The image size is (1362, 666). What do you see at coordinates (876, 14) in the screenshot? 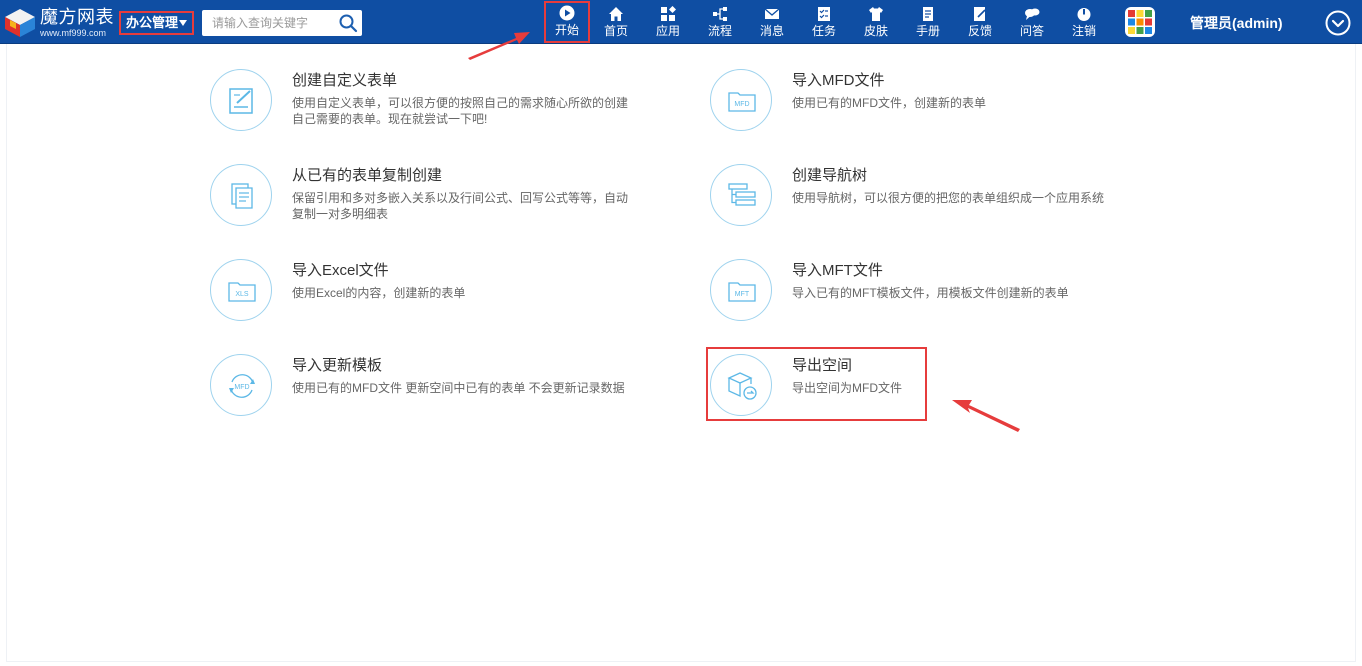
I see `shirt-icon` at bounding box center [876, 14].